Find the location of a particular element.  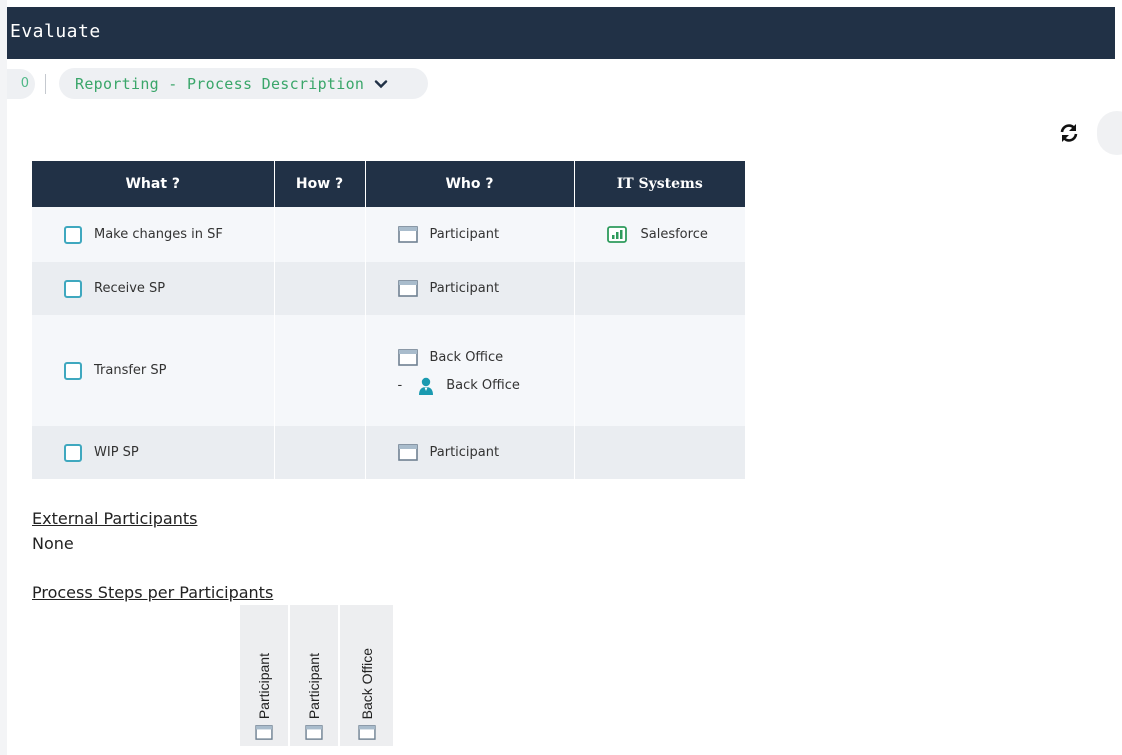

table-row: WIP SP Participant is located at coordinates (388, 452).